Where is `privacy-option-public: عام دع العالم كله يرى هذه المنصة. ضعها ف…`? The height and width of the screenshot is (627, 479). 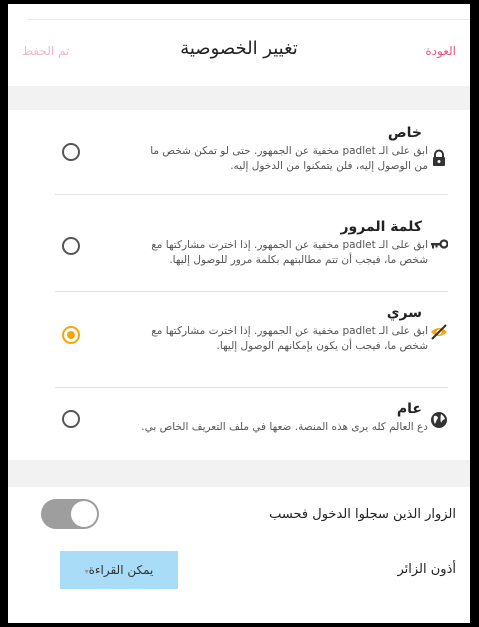 privacy-option-public: عام دع العالم كله يرى هذه المنصة. ضعها ف… is located at coordinates (251, 417).